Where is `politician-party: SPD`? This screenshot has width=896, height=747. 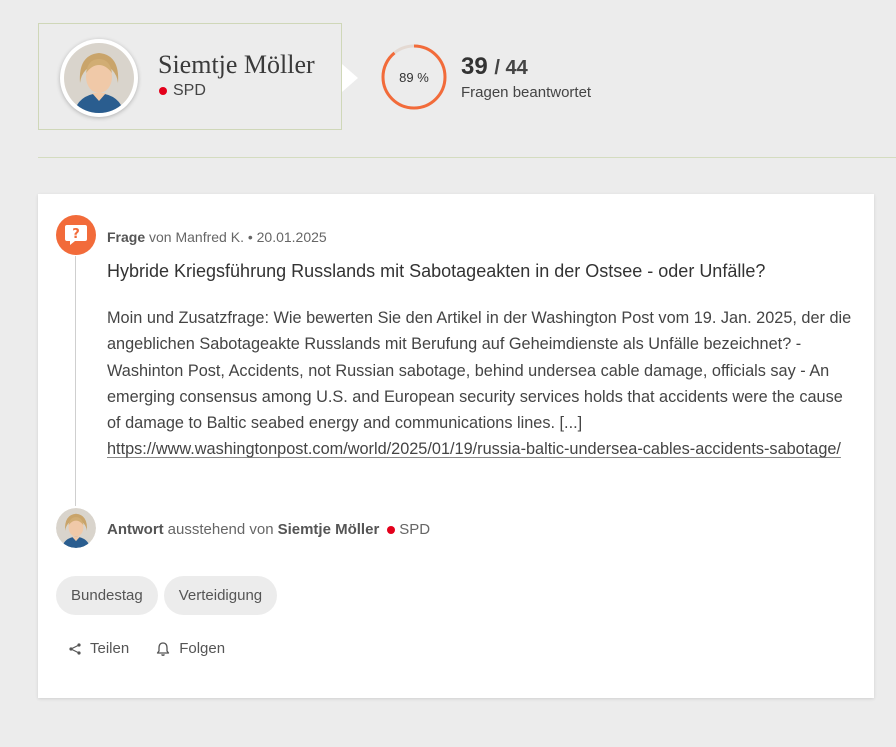
politician-party: SPD is located at coordinates (182, 91).